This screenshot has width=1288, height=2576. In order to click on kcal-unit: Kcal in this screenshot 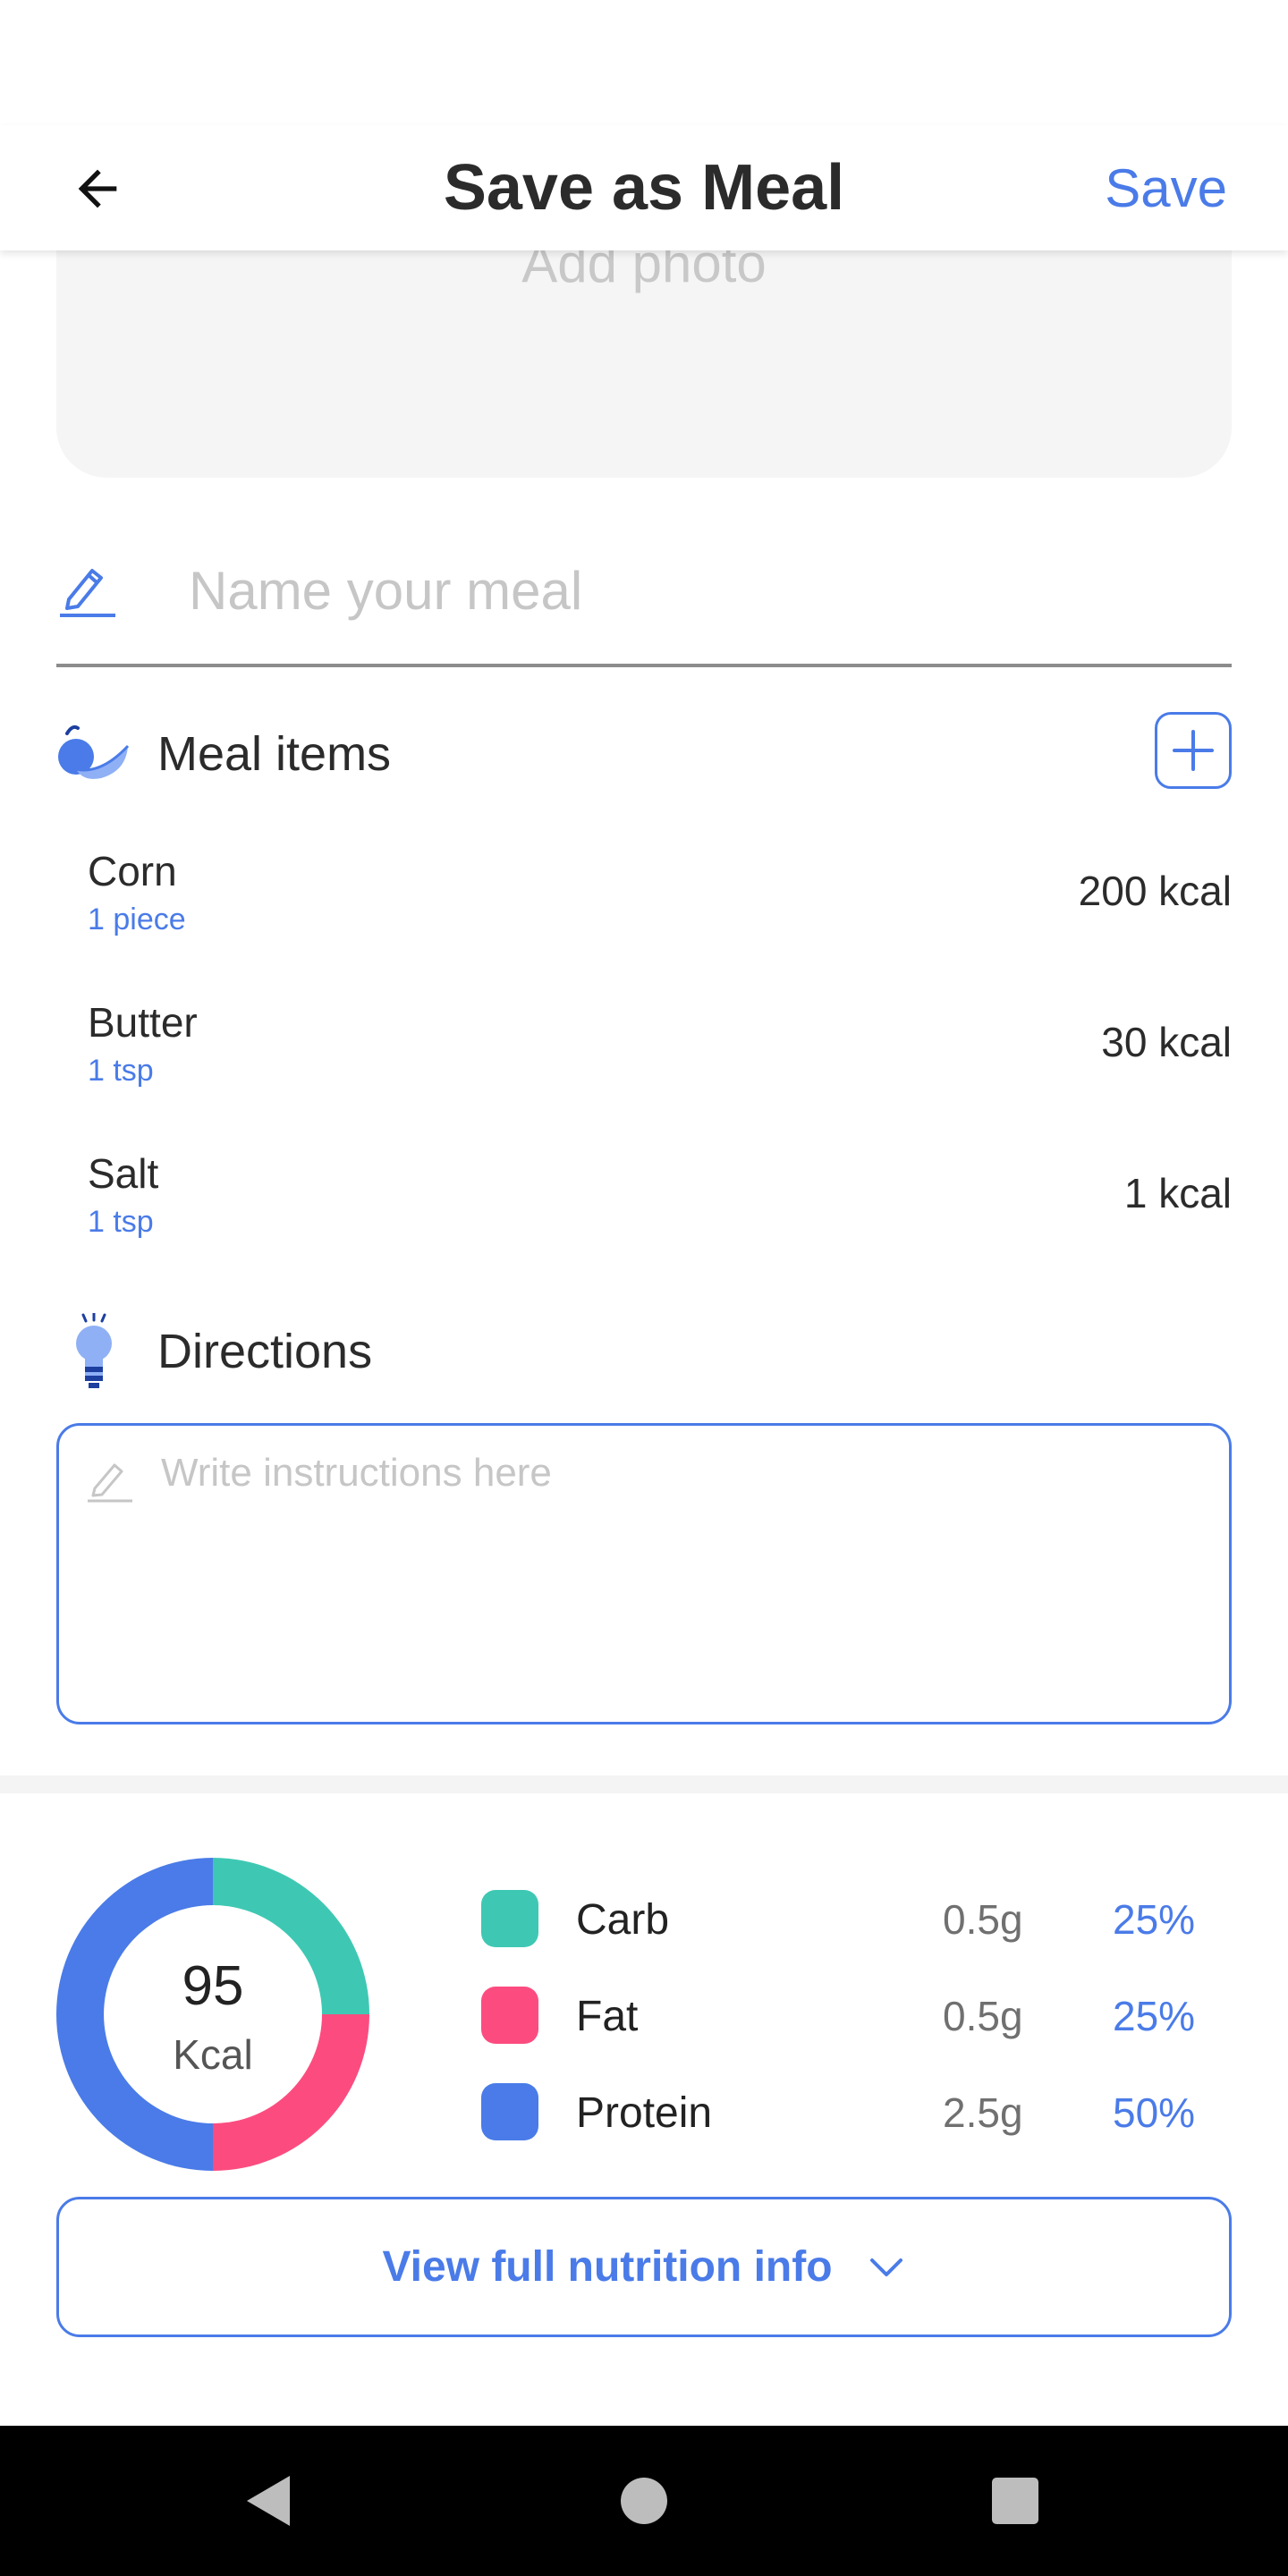, I will do `click(213, 2054)`.